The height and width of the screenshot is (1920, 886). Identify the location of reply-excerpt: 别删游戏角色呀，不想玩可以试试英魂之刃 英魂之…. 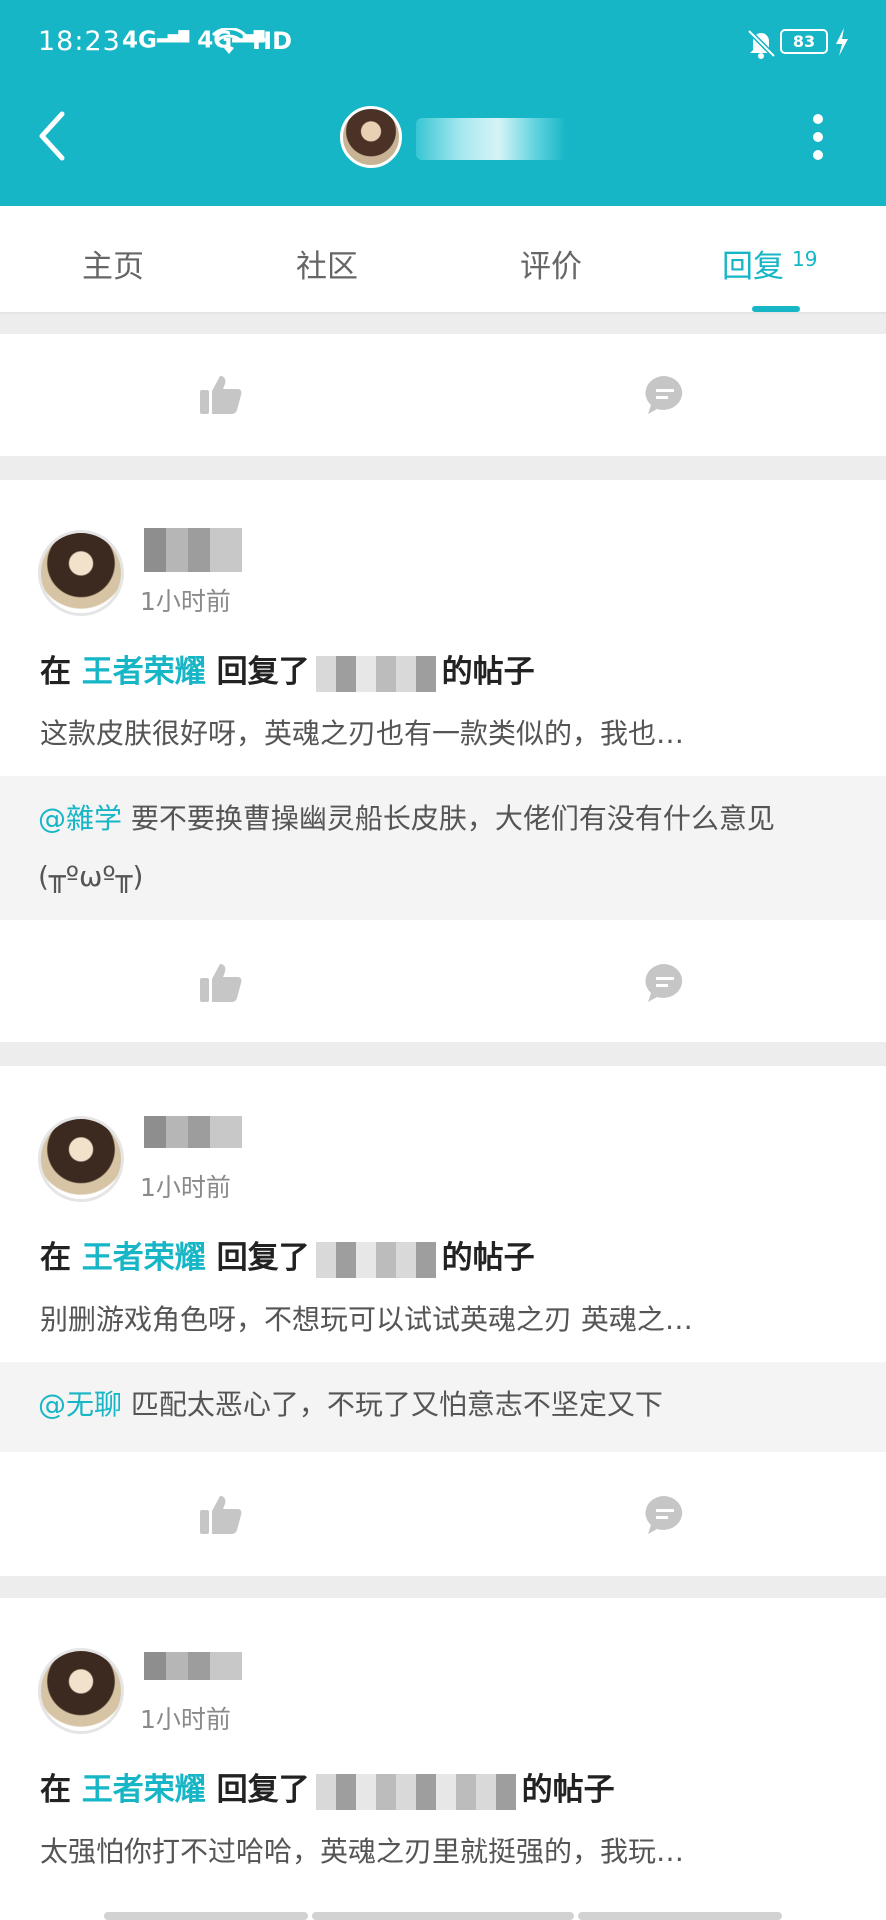
(366, 1319).